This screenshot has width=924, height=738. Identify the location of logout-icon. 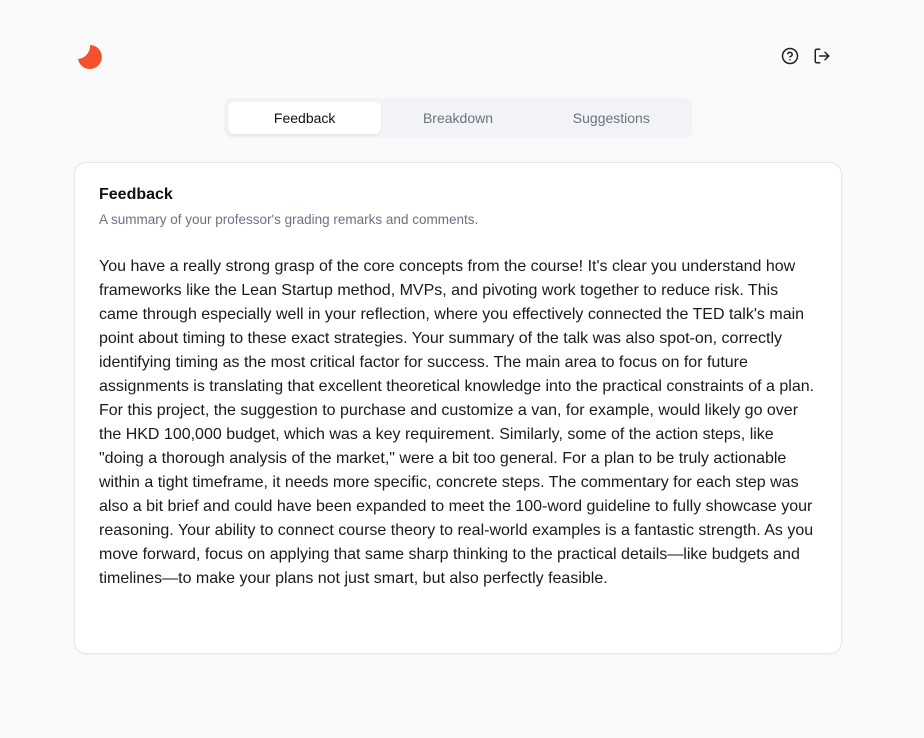
(822, 56).